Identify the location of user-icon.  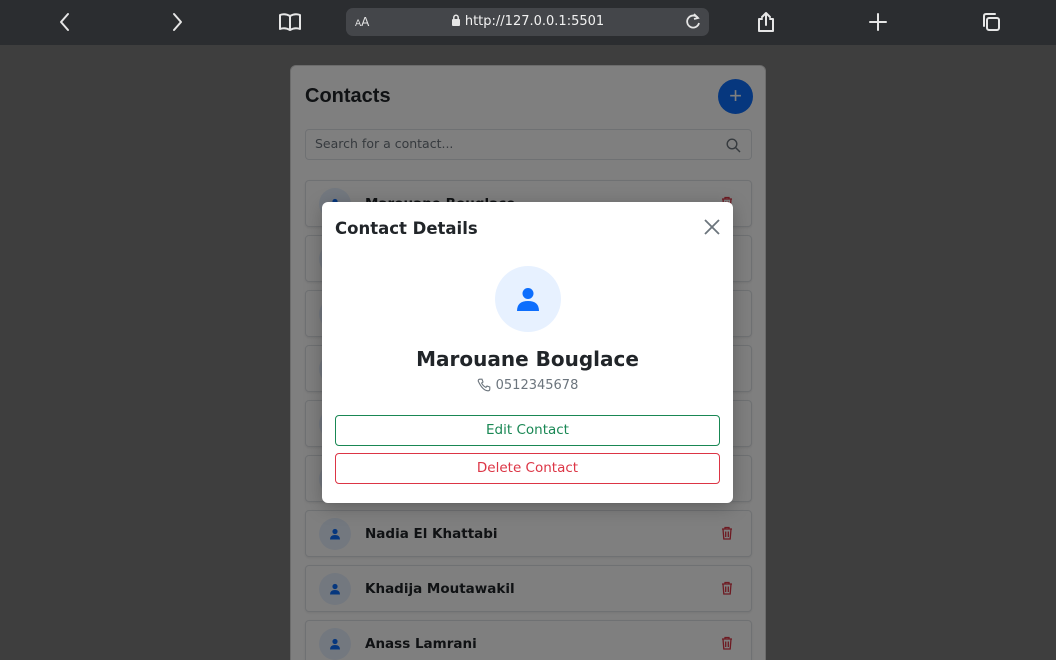
(528, 299).